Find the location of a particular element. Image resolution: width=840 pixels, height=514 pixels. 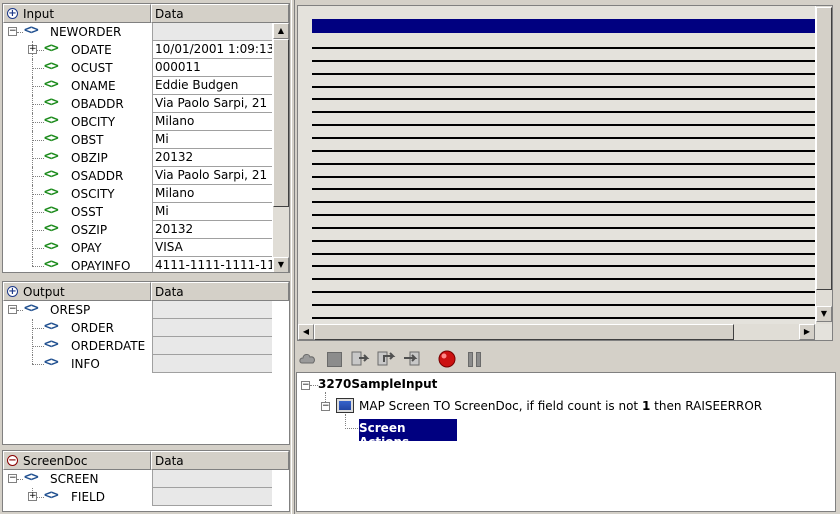

tree-row: − <> SCREEN is located at coordinates (137, 479).